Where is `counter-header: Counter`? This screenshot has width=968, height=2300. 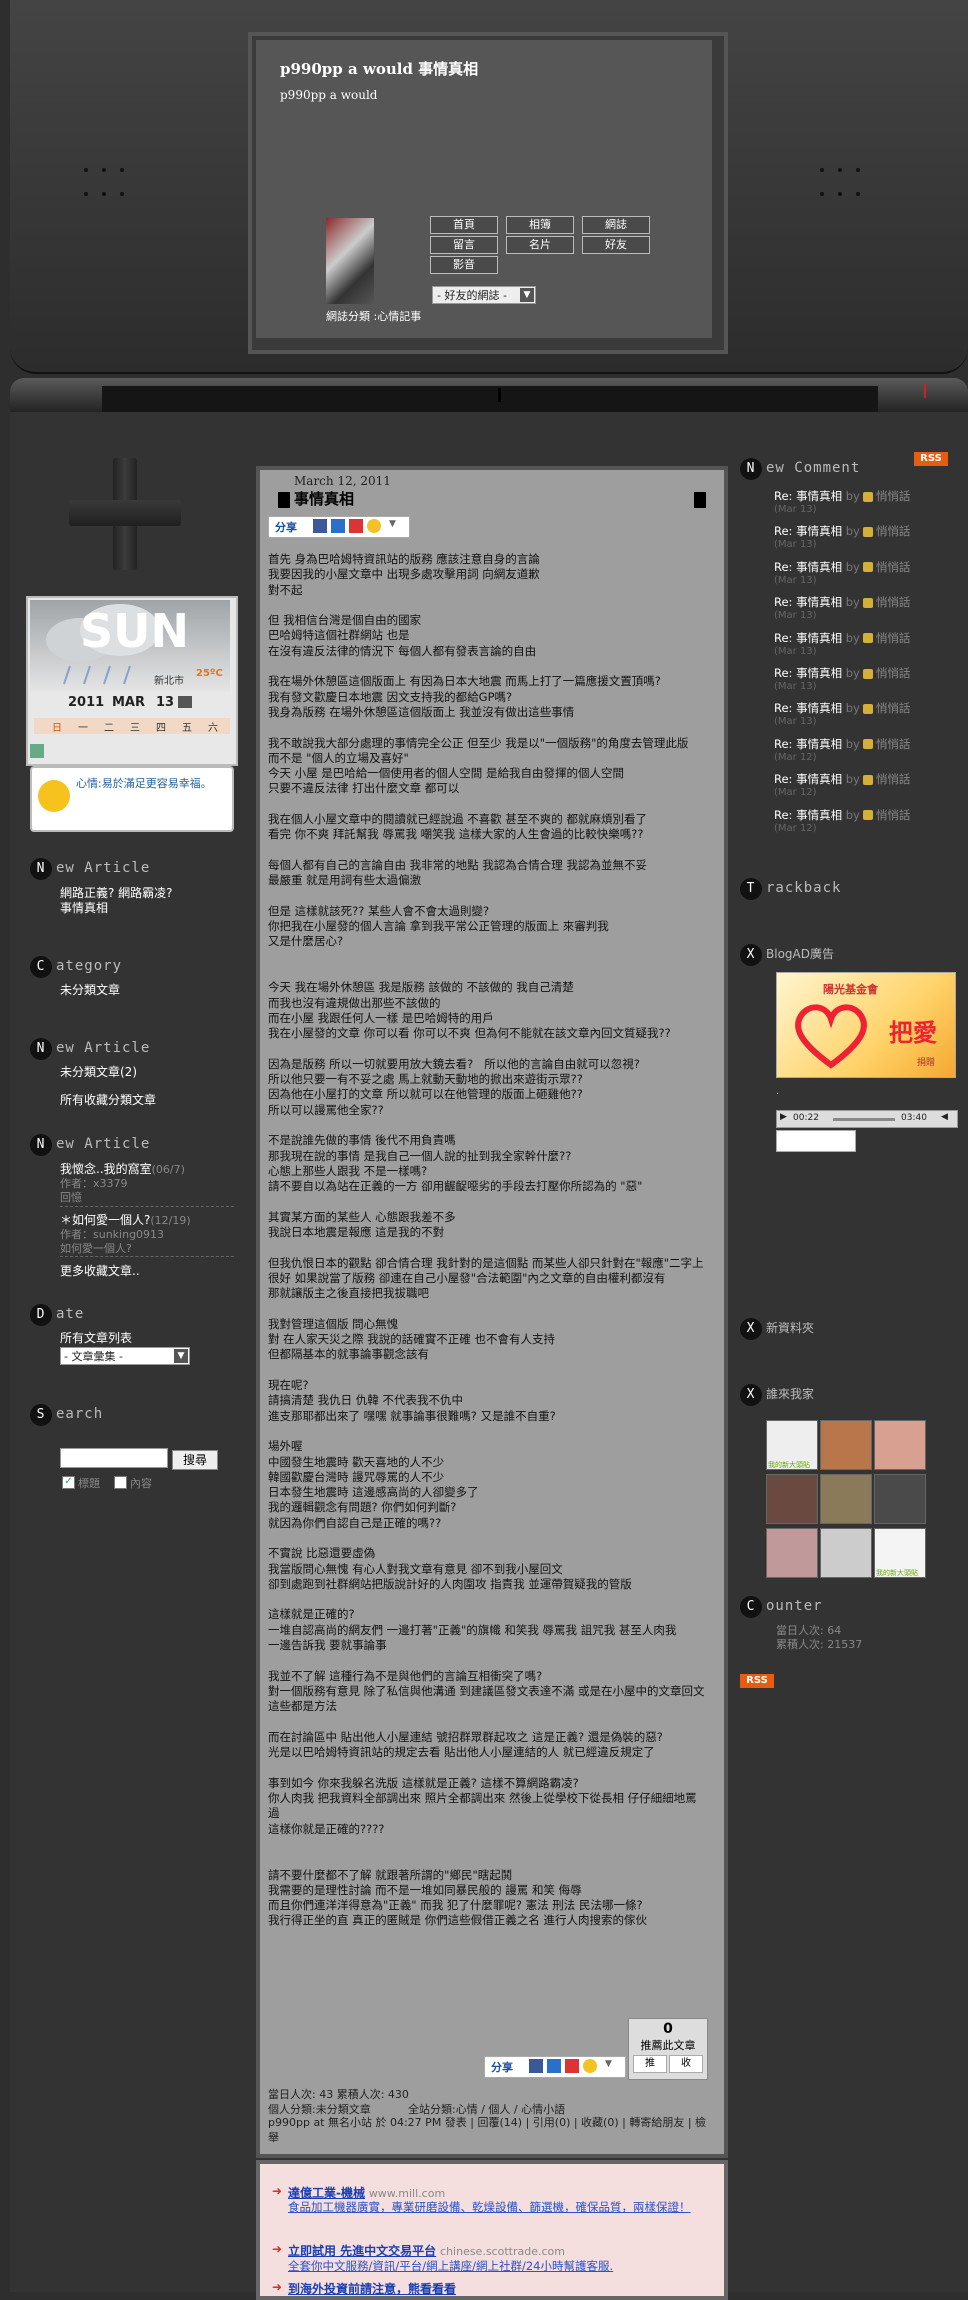 counter-header: Counter is located at coordinates (781, 1607).